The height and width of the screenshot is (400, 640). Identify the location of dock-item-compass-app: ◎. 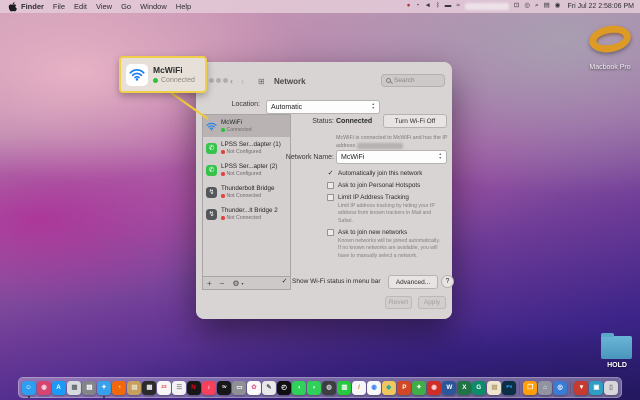
(560, 387).